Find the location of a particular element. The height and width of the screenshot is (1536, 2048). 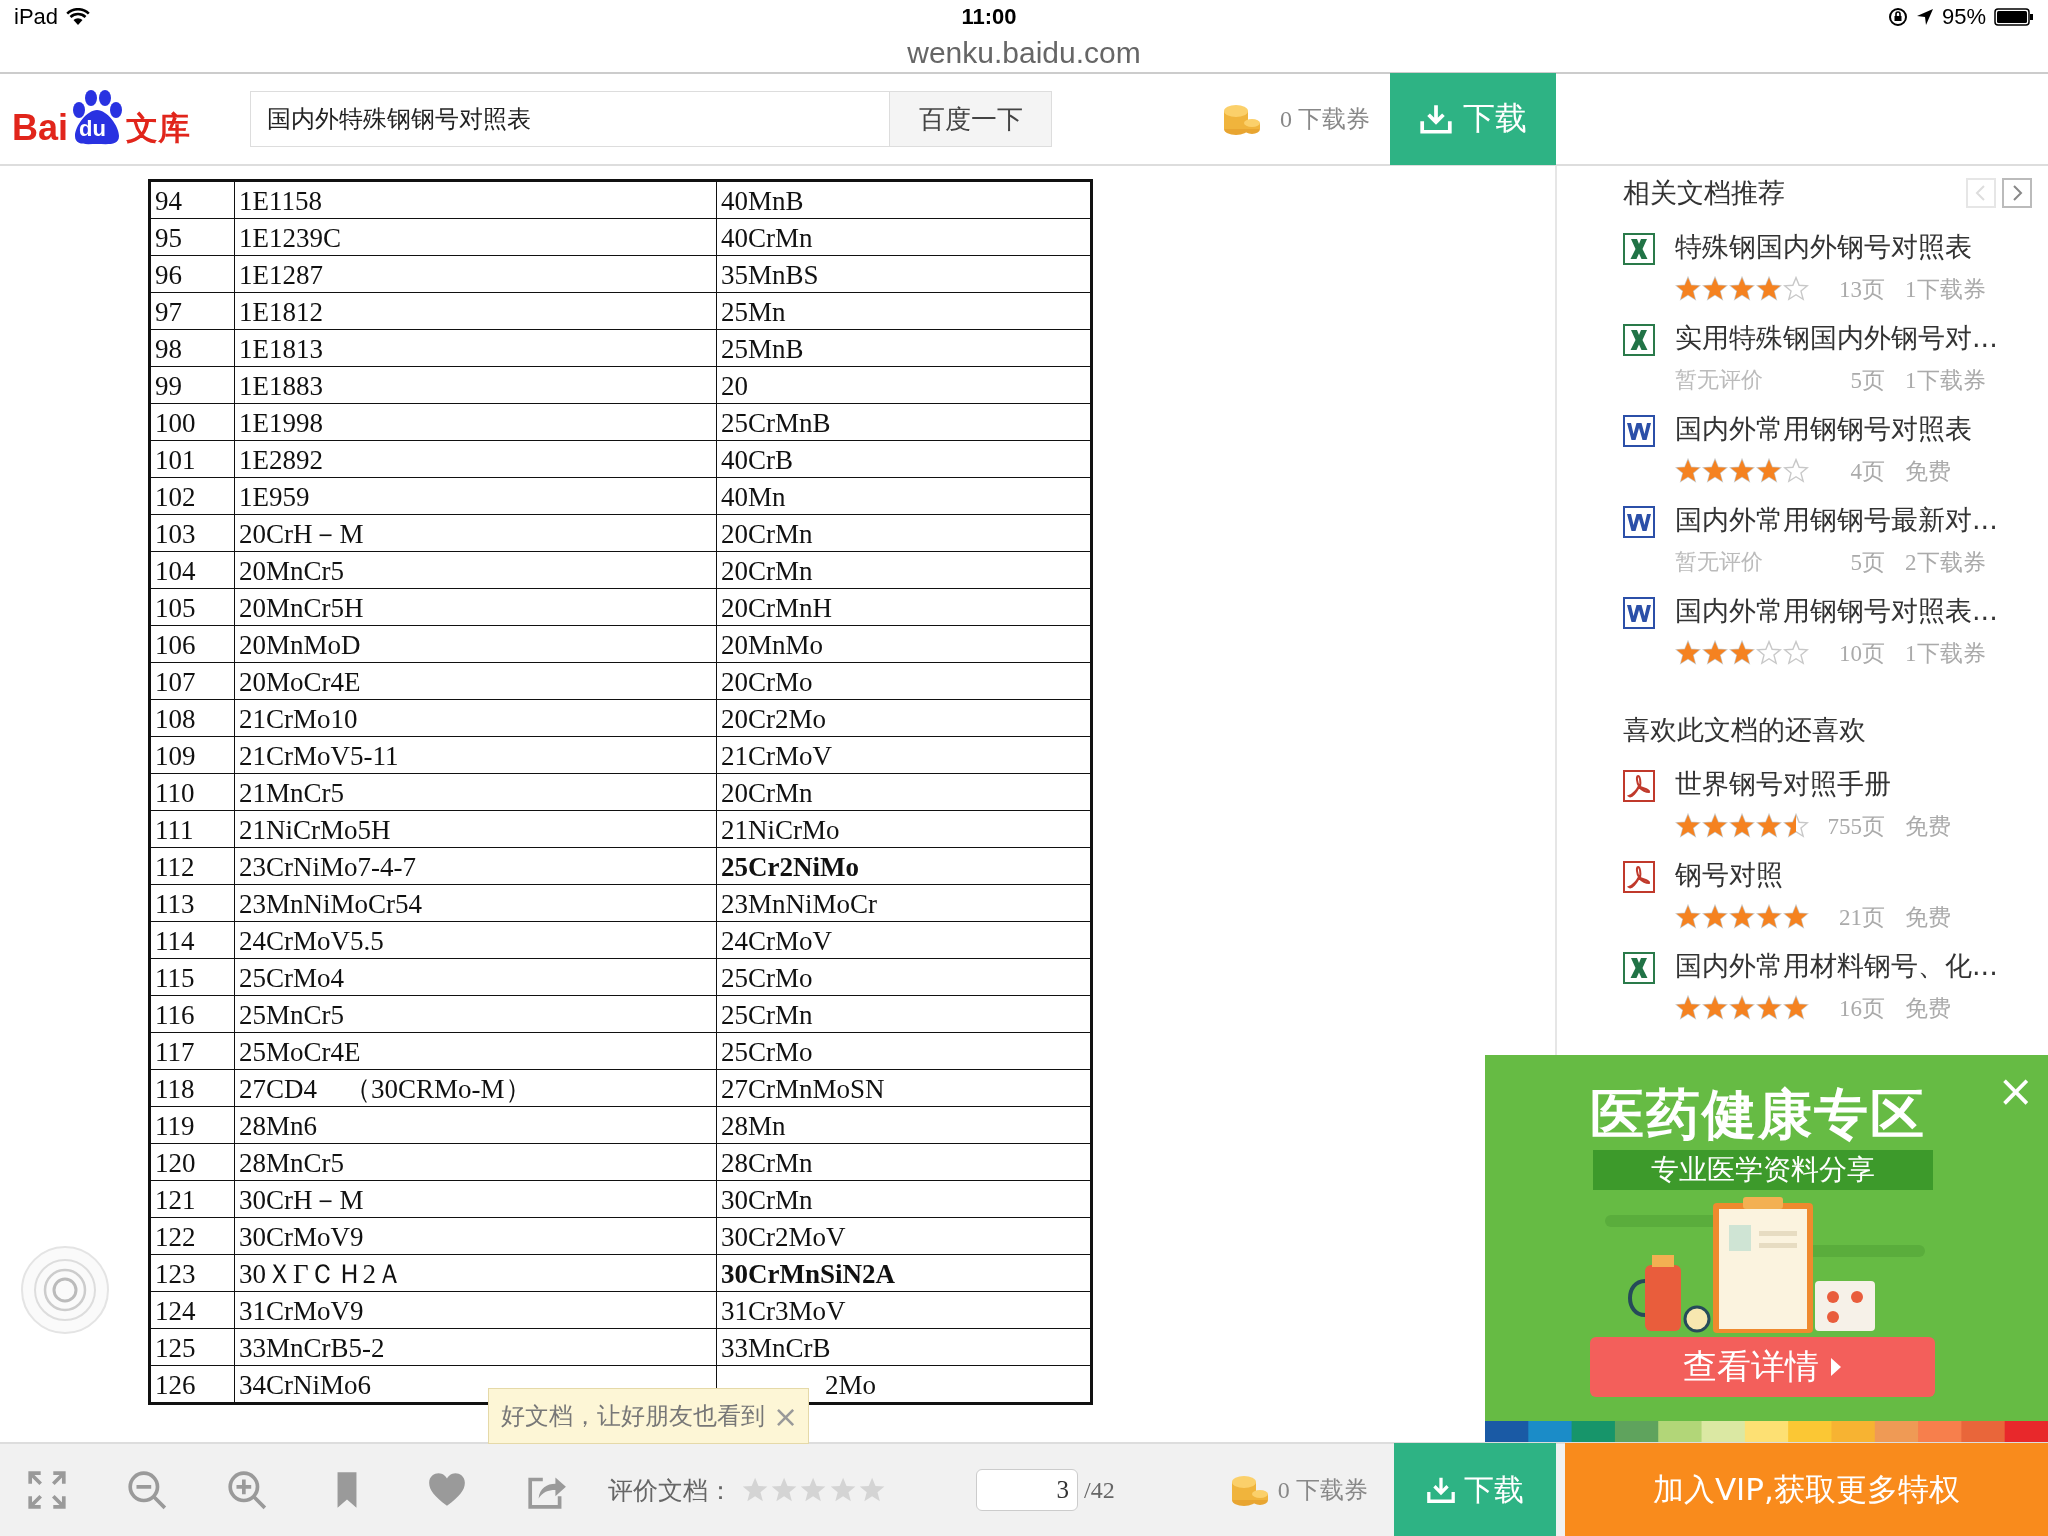

ad-subtitle: 专业医学资料分享 is located at coordinates (1763, 1170).